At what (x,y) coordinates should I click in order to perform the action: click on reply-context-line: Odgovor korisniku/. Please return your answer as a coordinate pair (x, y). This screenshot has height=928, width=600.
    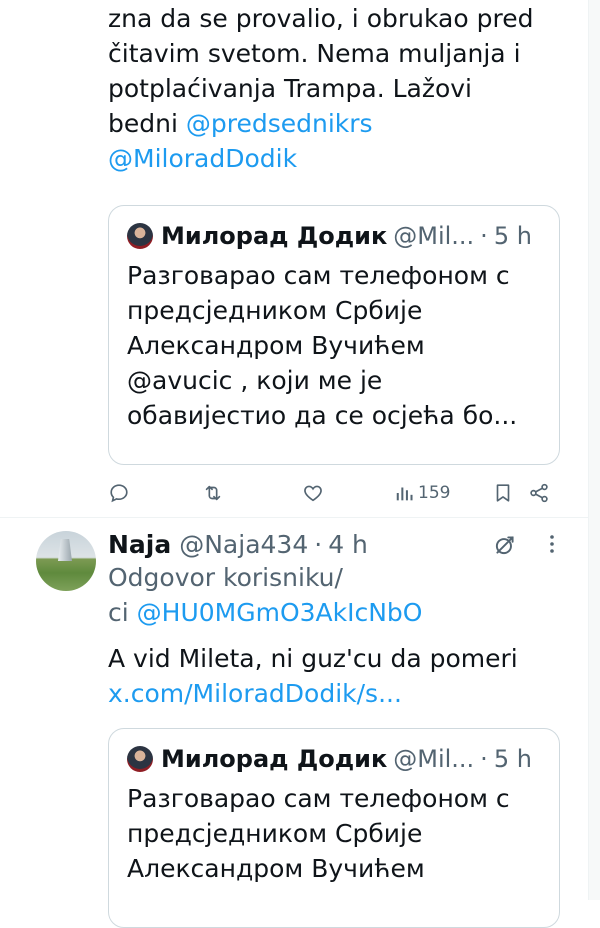
    Looking at the image, I should click on (225, 577).